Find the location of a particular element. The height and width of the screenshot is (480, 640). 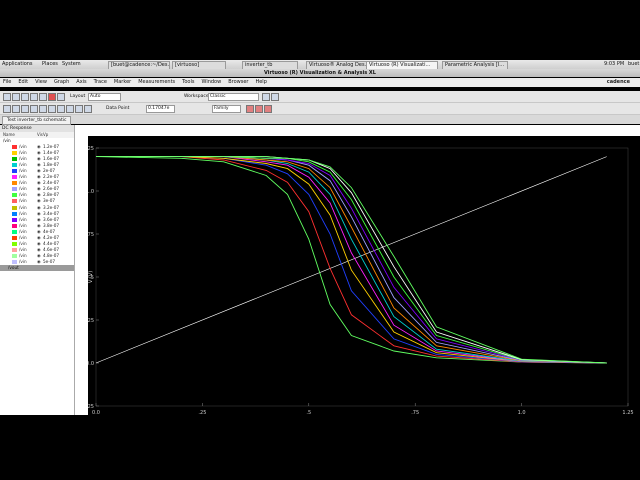

menu-file: File is located at coordinates (7, 82).